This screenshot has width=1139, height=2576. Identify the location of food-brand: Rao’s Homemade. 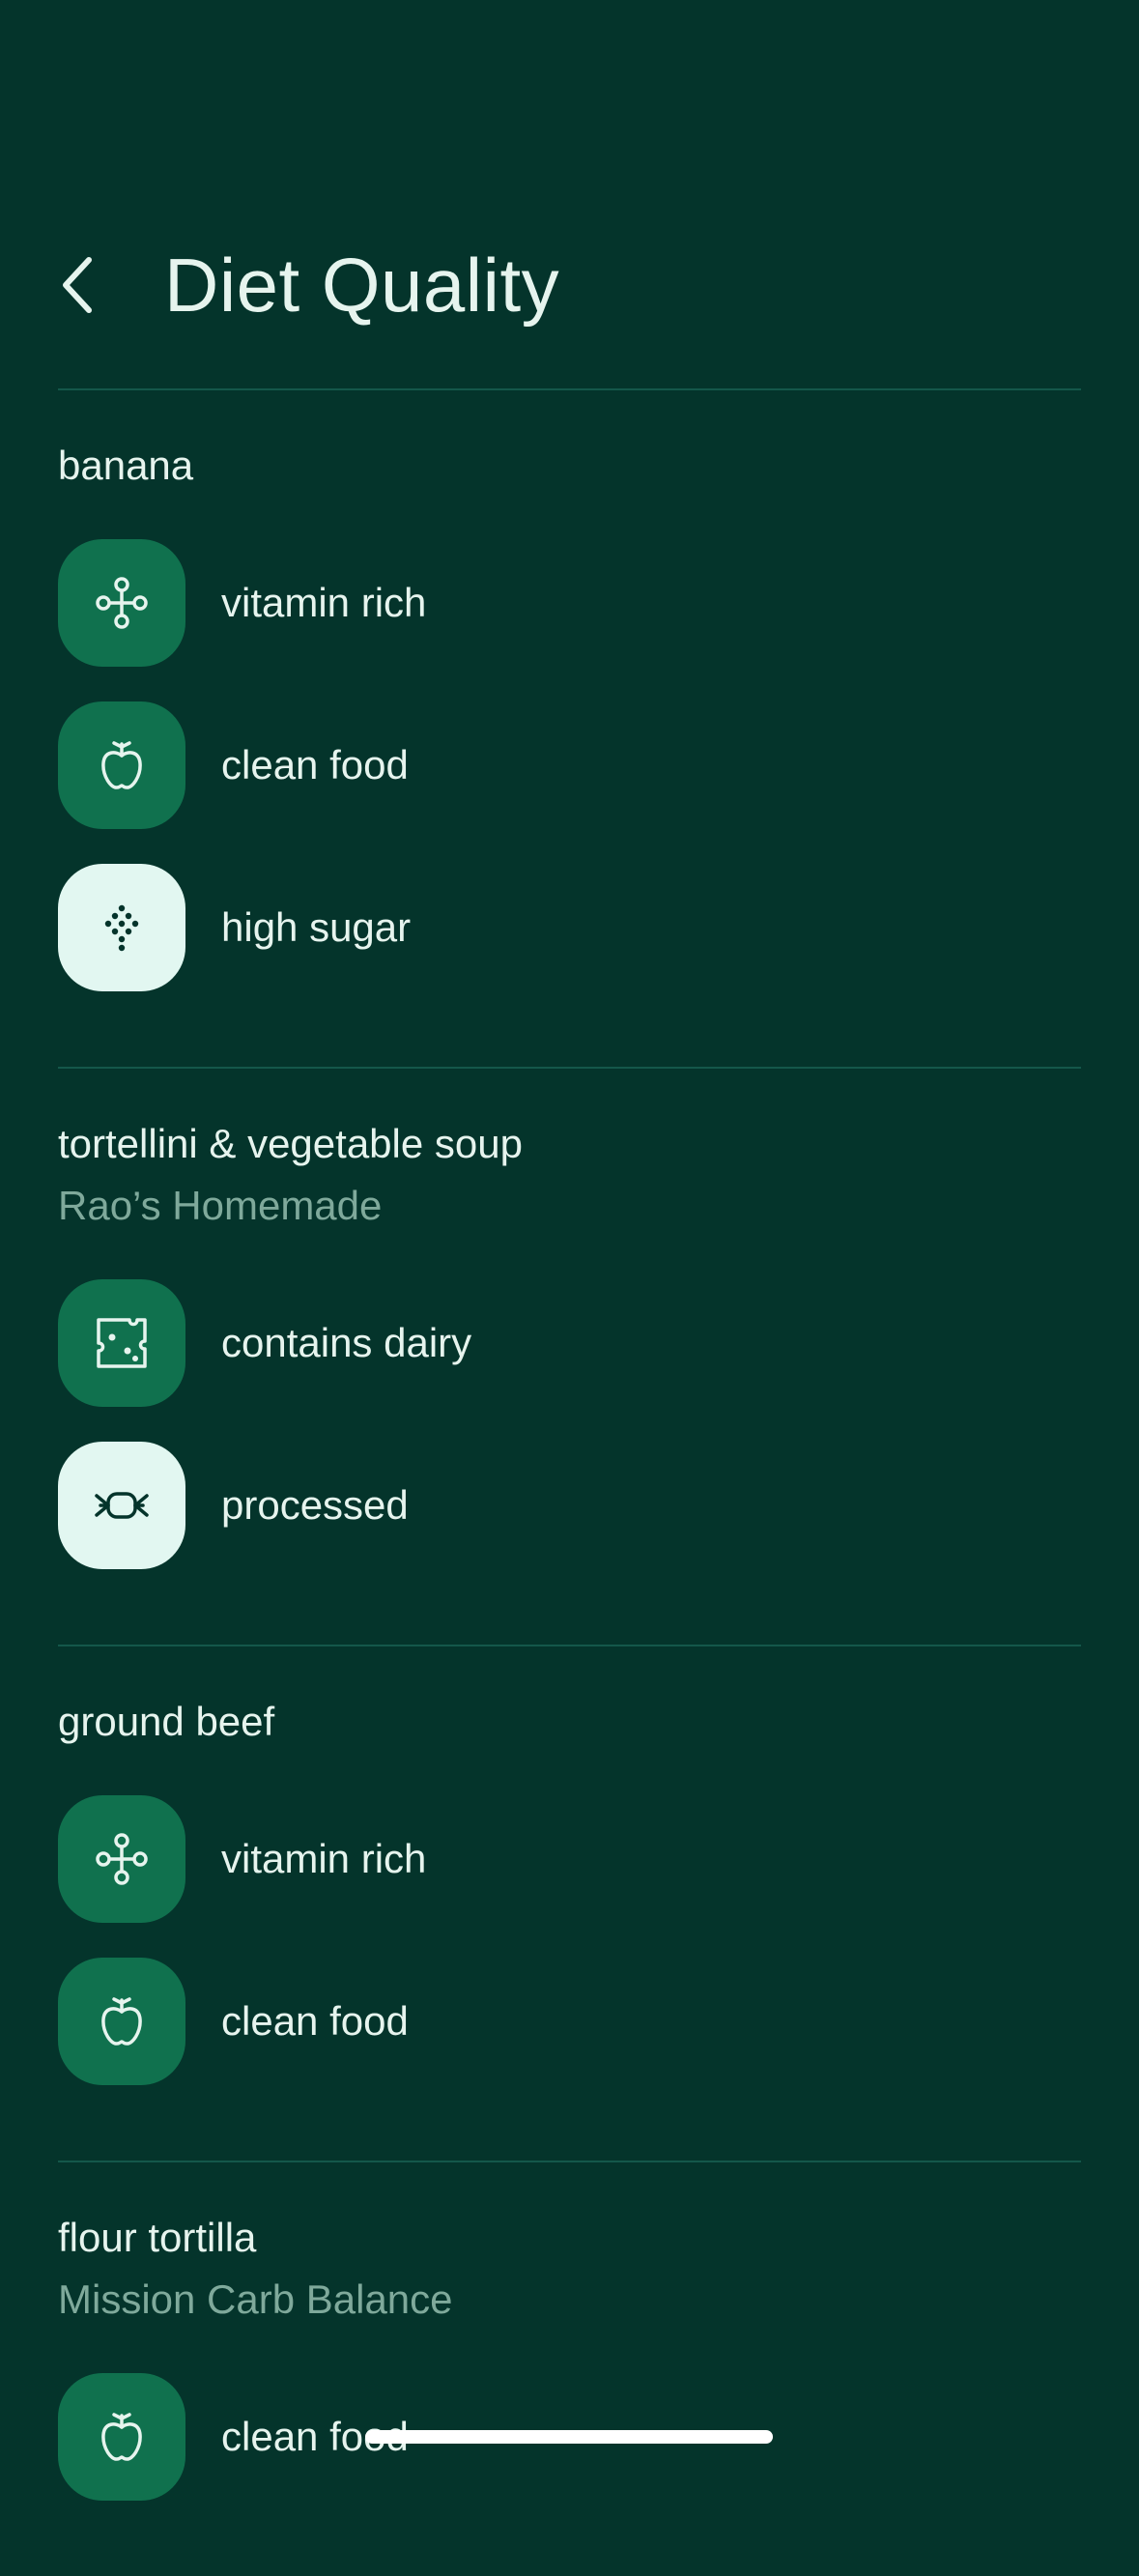
(220, 1206).